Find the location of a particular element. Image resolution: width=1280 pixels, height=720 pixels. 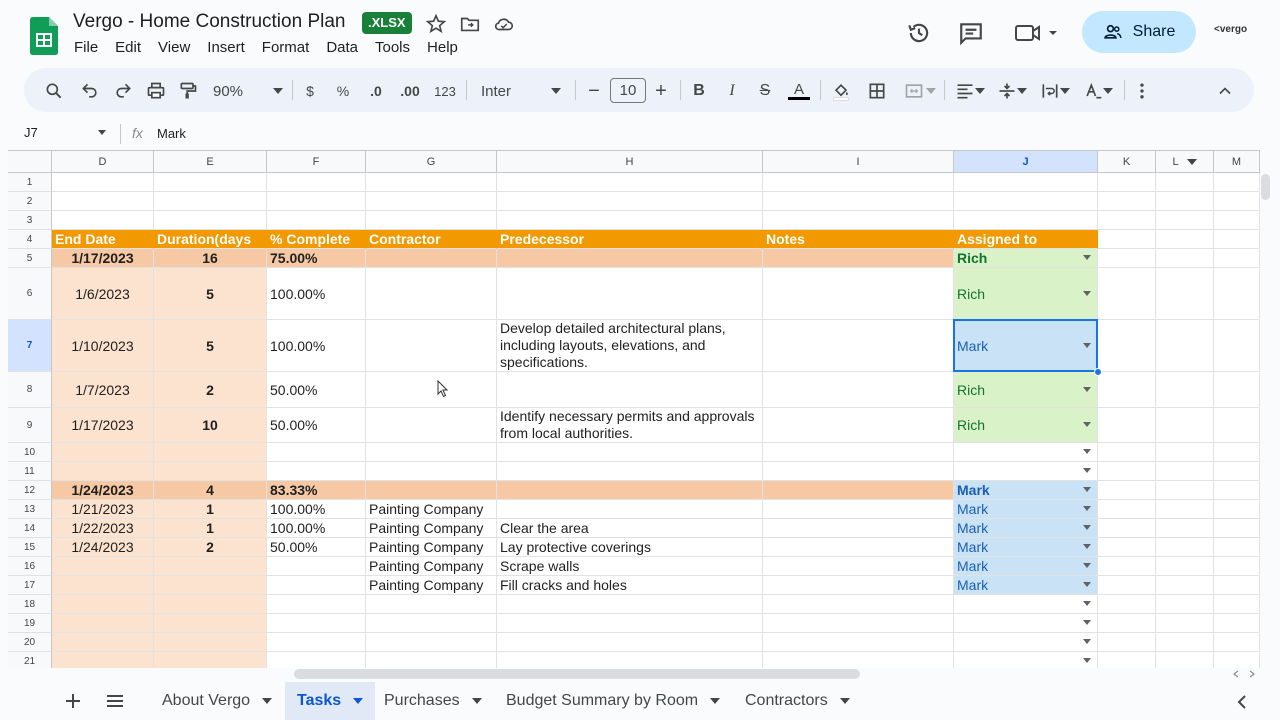

cell-l18 is located at coordinates (1185, 604).